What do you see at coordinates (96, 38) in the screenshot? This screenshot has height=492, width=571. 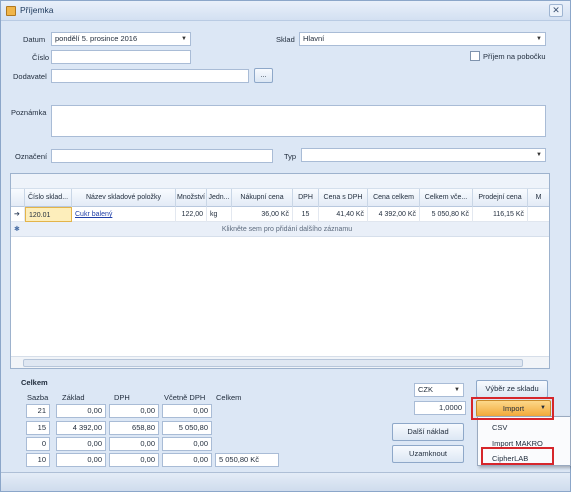 I see `datum-value: pondělí 5. prosince 2016` at bounding box center [96, 38].